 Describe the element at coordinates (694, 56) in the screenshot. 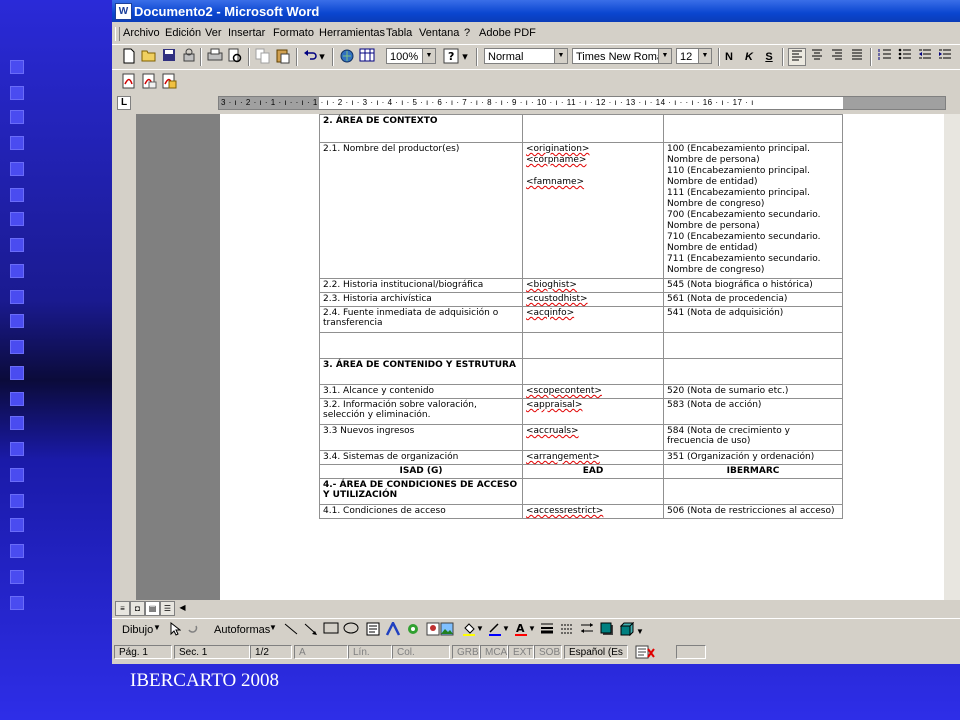

I see `font-size-select: 12 ▼` at that location.